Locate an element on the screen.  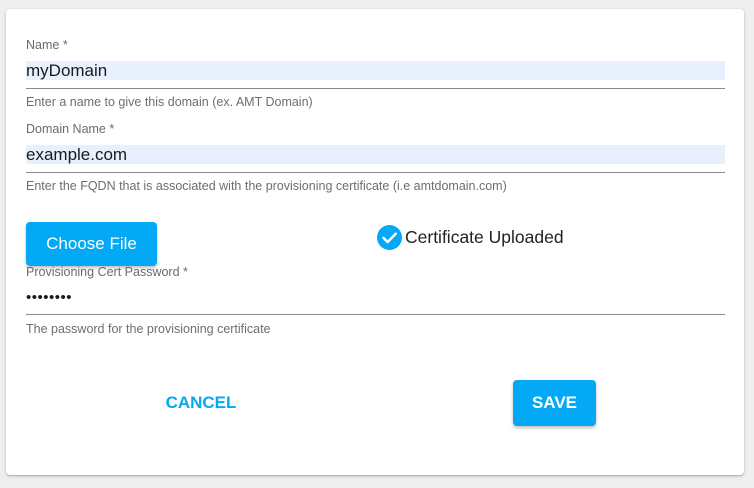
name-label: Name * is located at coordinates (47, 45).